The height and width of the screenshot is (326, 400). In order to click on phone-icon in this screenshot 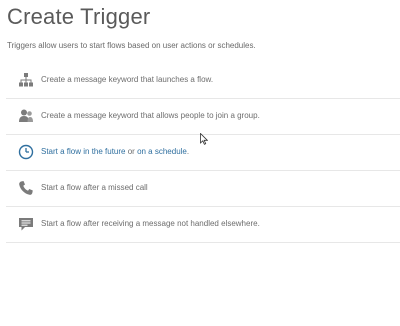, I will do `click(26, 188)`.